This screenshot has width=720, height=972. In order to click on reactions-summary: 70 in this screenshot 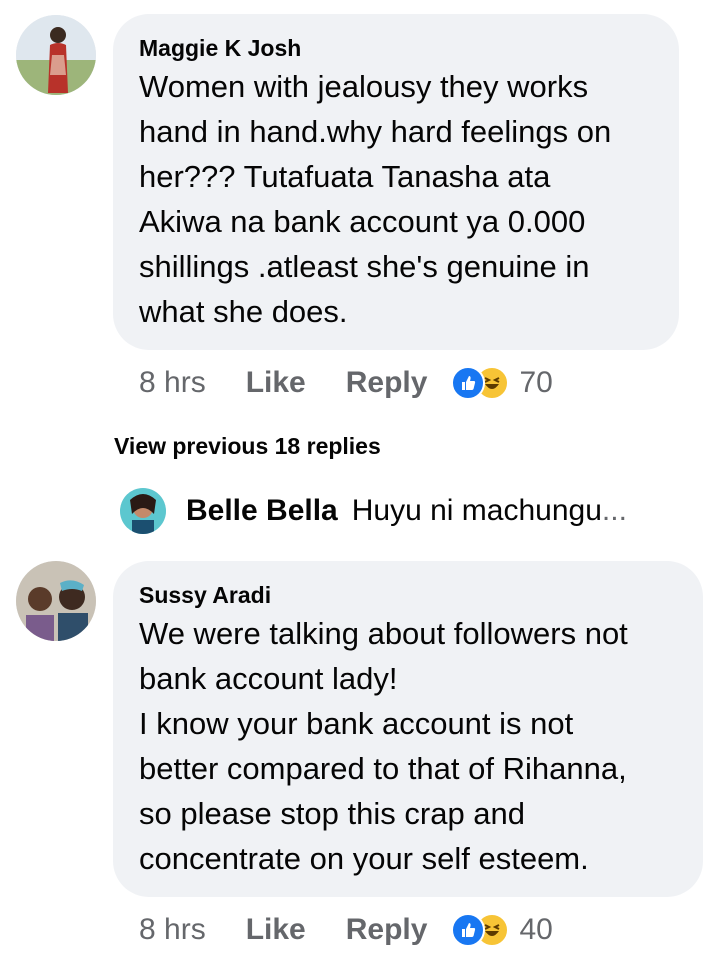, I will do `click(502, 383)`.